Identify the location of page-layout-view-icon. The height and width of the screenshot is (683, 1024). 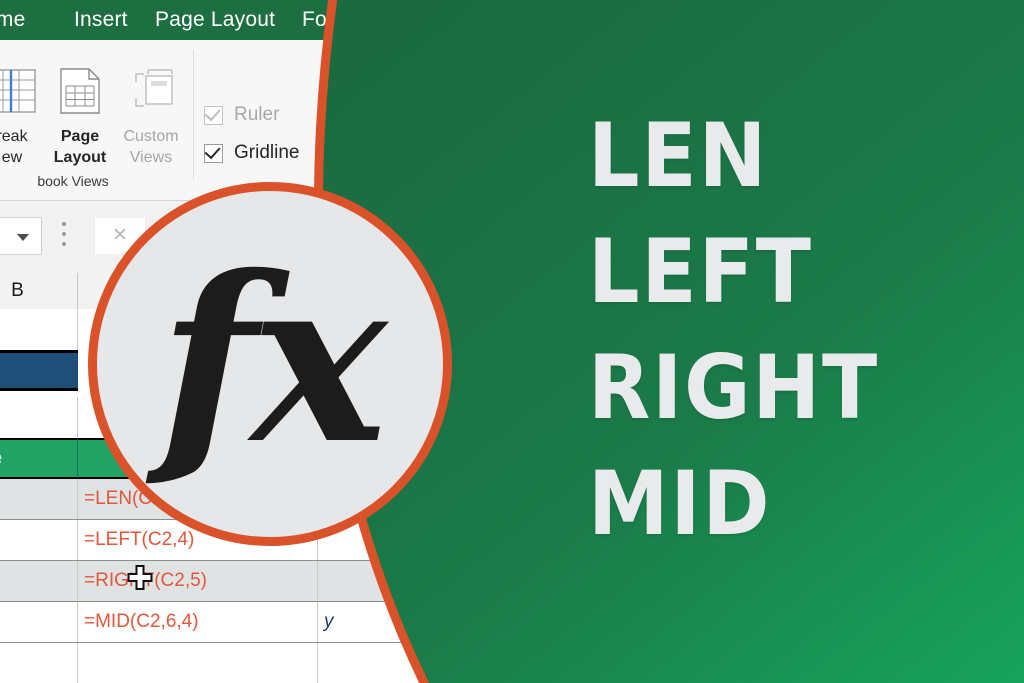
(80, 91).